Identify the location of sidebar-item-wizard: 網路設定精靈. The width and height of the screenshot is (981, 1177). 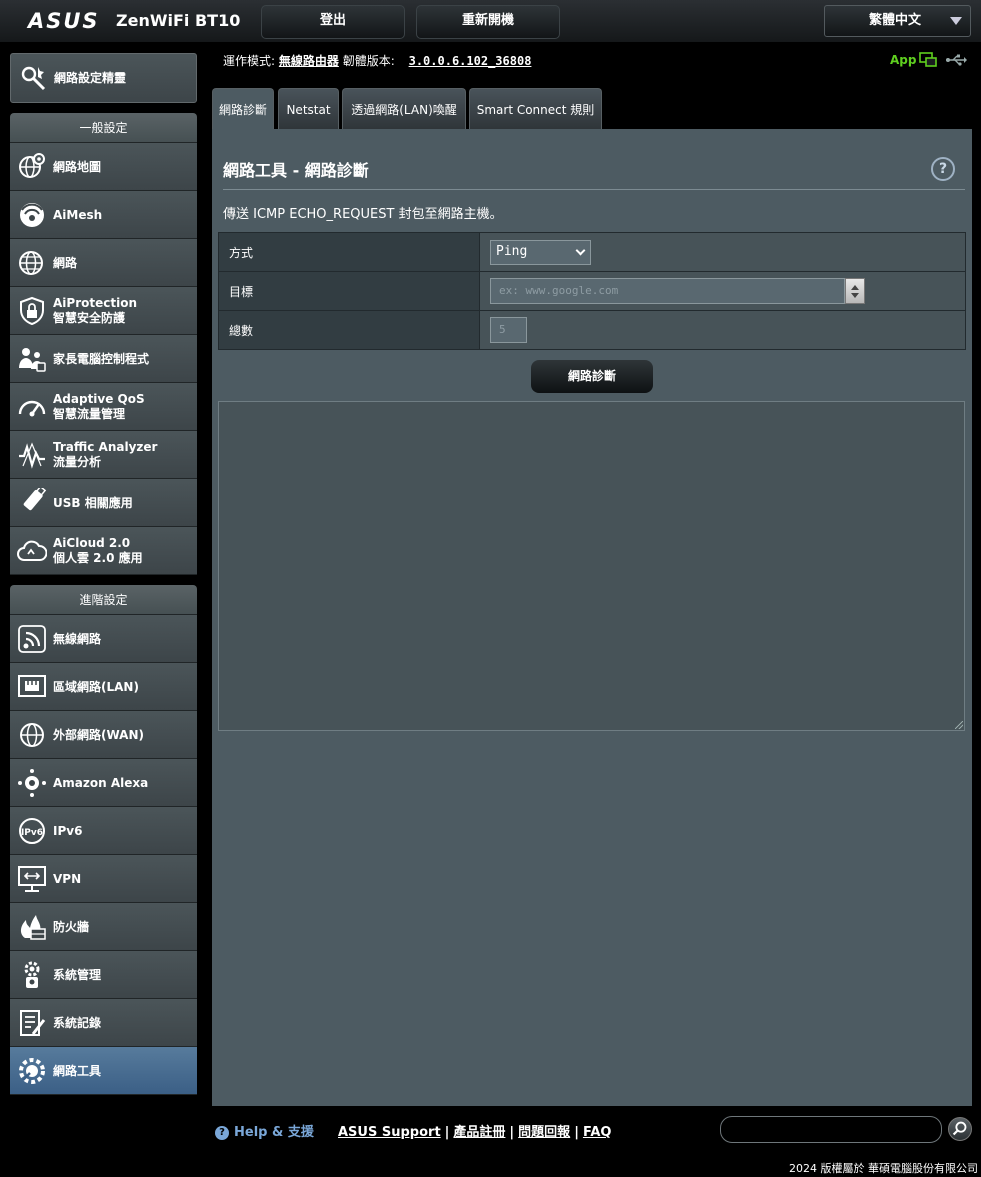
(103, 78).